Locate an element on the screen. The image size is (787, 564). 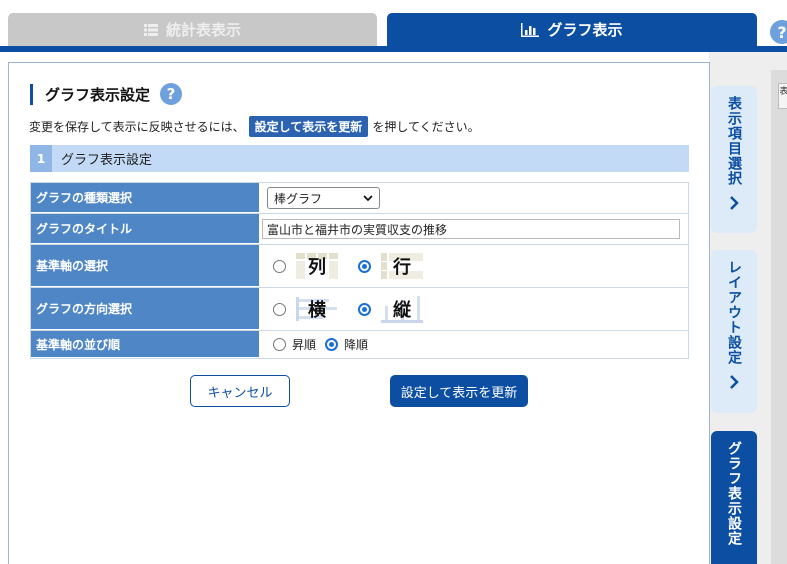
order-desc-label: 降順 is located at coordinates (356, 344).